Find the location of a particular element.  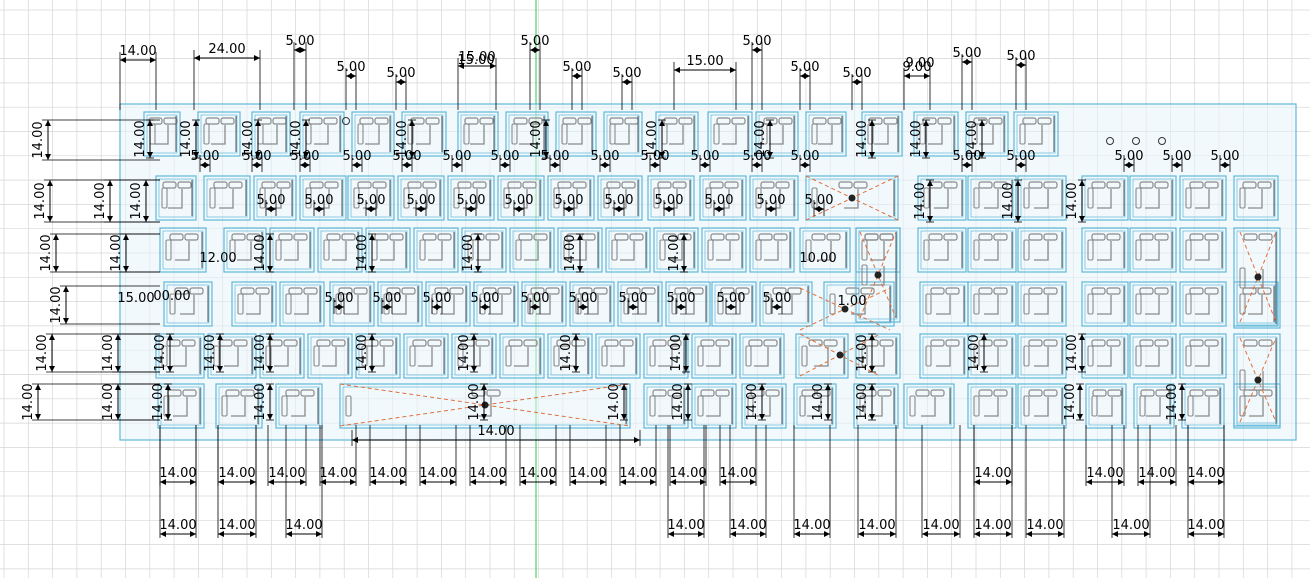

dimension-text: 00.00 is located at coordinates (171, 296).